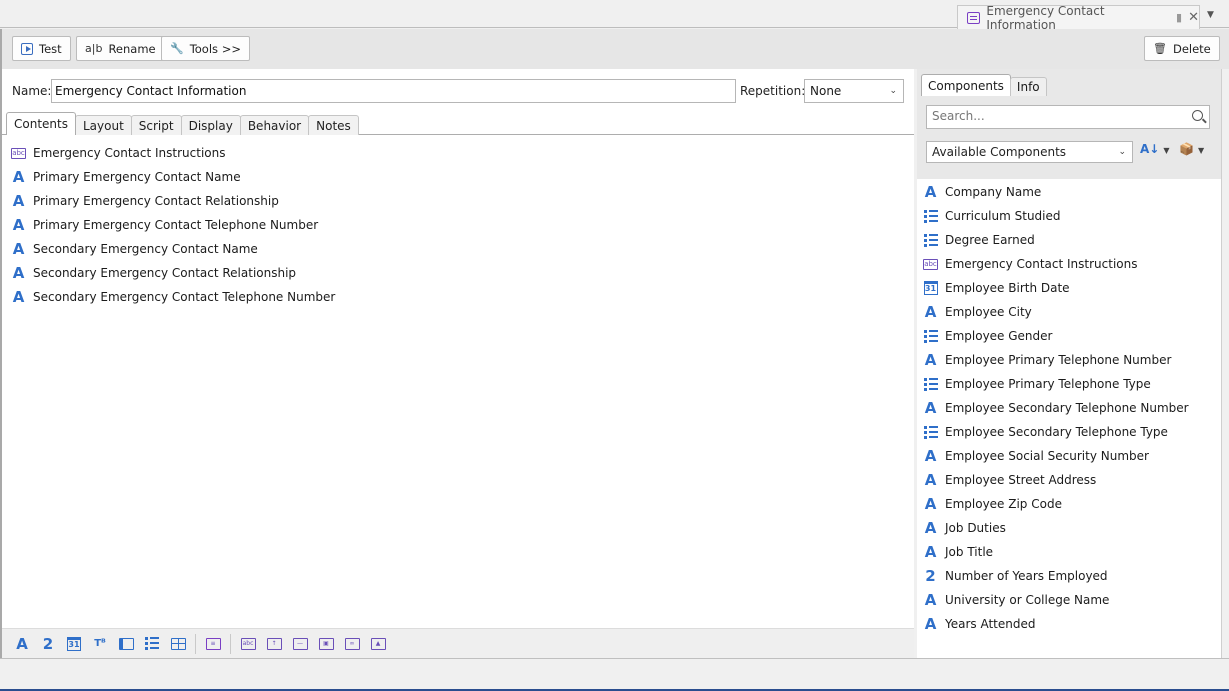 The image size is (1229, 691). Describe the element at coordinates (1160, 48) in the screenshot. I see `trash-icon: 🗑` at that location.